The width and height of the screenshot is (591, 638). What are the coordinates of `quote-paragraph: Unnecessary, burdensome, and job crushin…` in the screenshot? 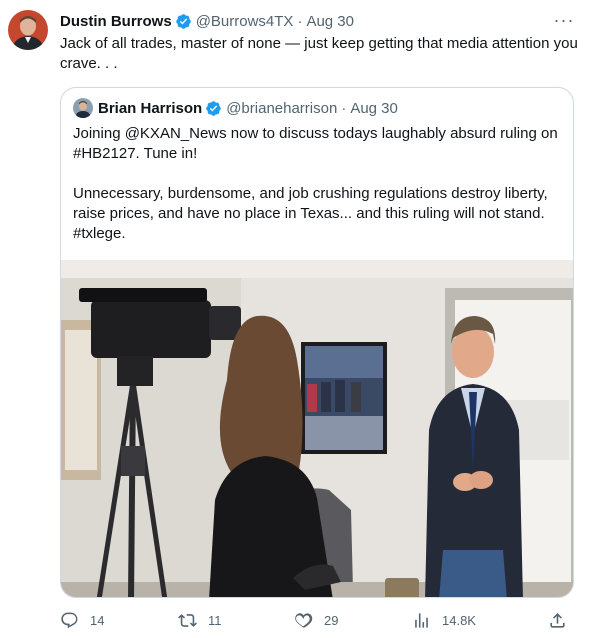 It's located at (310, 213).